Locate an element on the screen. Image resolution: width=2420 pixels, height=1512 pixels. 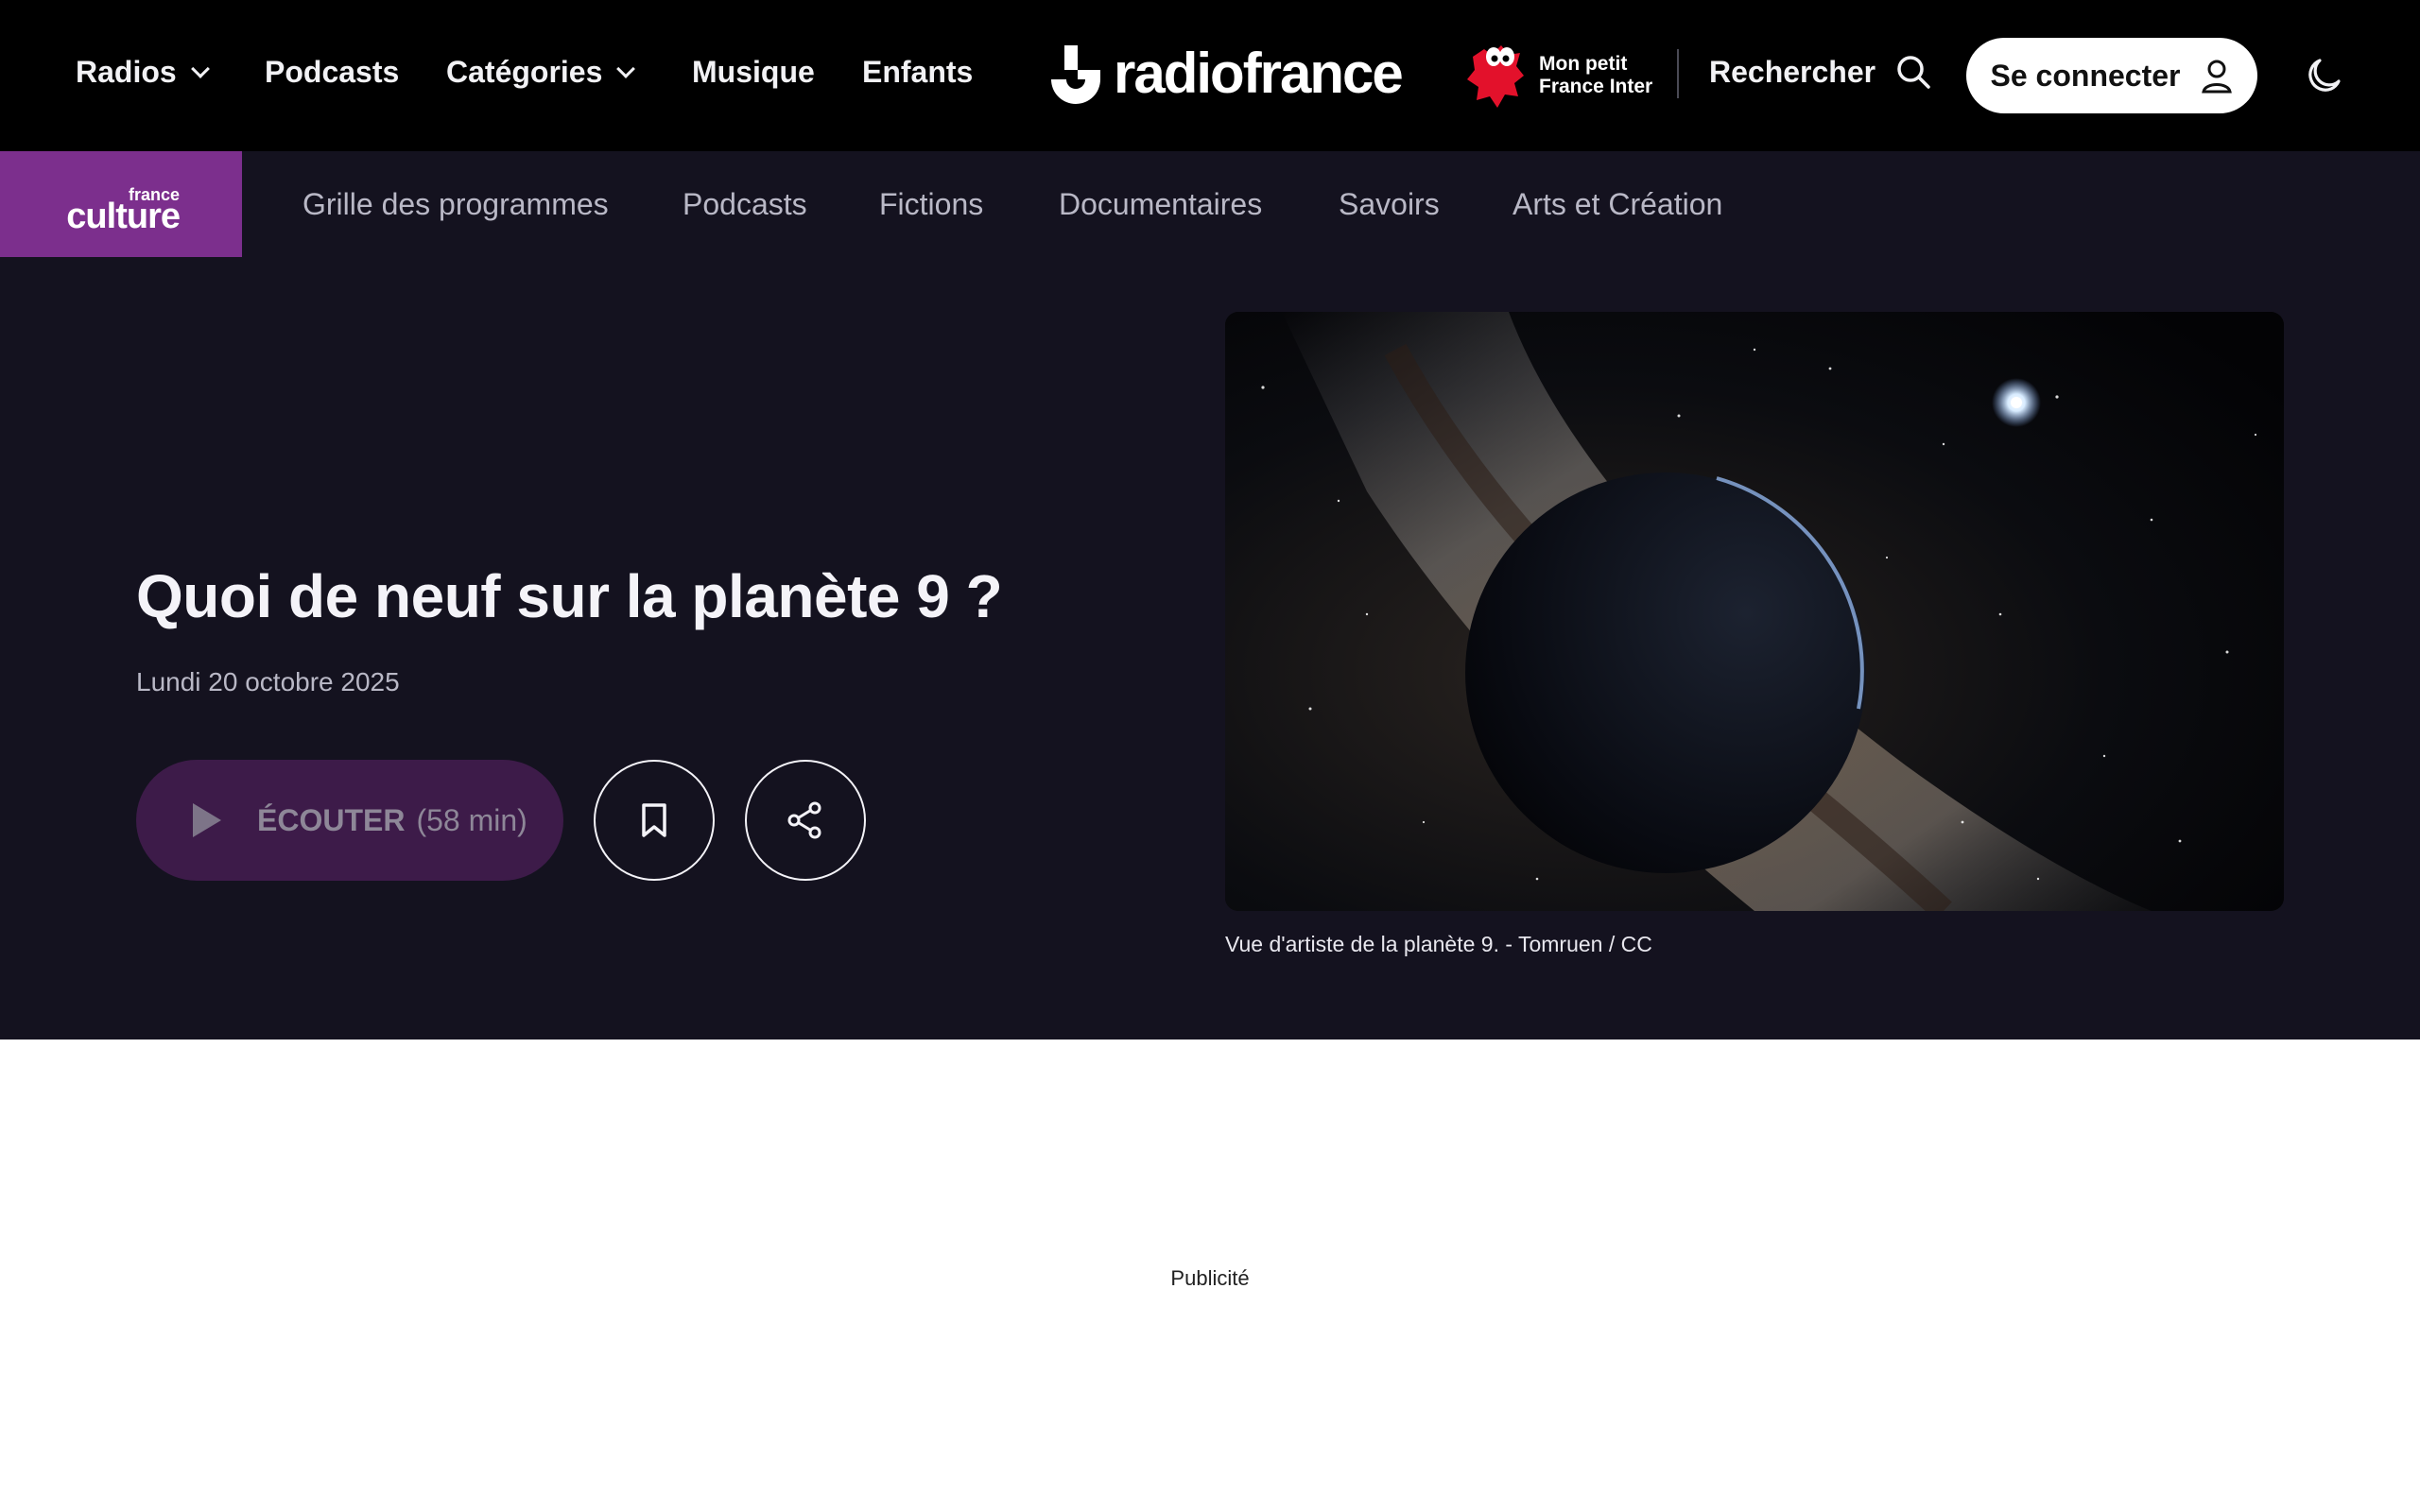
play-icon is located at coordinates (207, 820).